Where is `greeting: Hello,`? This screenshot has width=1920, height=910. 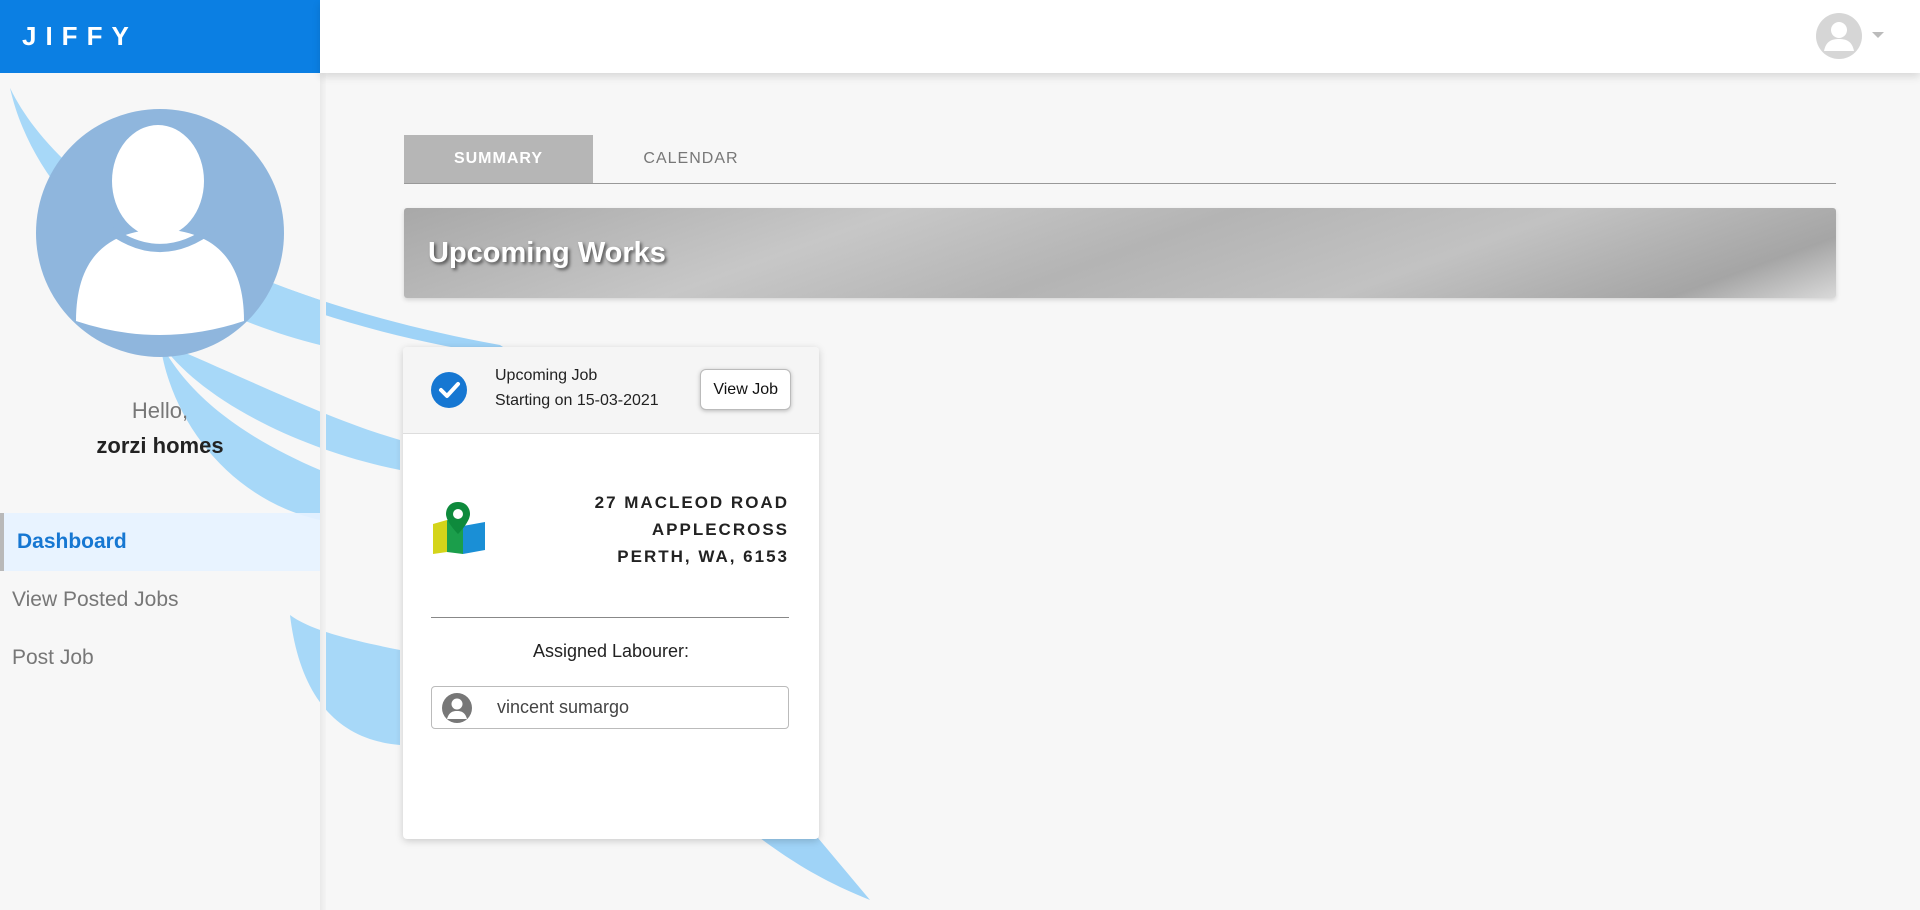 greeting: Hello, is located at coordinates (160, 410).